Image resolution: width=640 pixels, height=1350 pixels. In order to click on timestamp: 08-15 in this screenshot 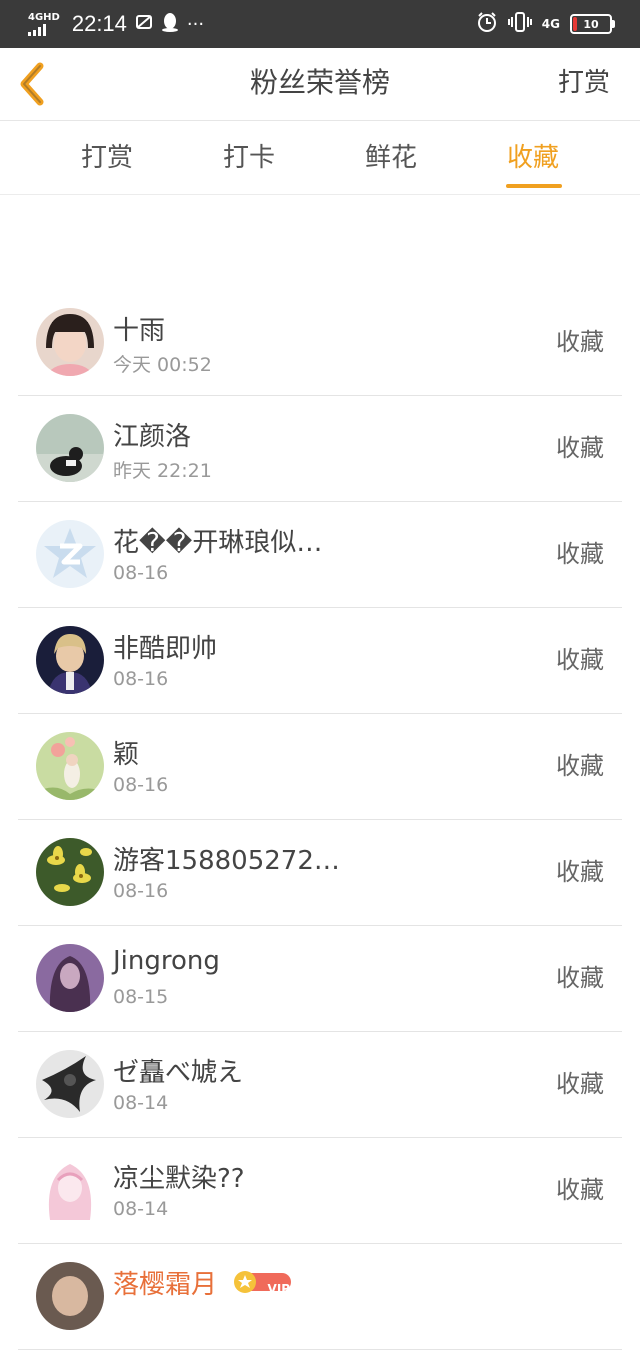, I will do `click(141, 997)`.